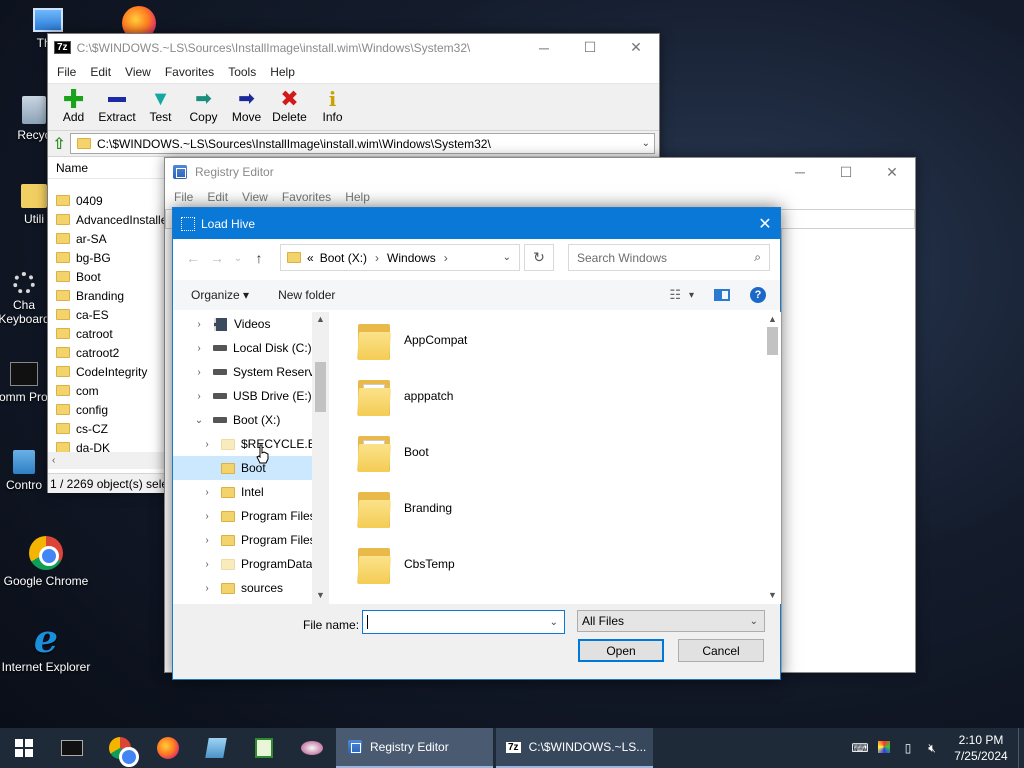 This screenshot has height=768, width=1024. Describe the element at coordinates (310, 258) in the screenshot. I see `breadcrumb-overflow: «` at that location.